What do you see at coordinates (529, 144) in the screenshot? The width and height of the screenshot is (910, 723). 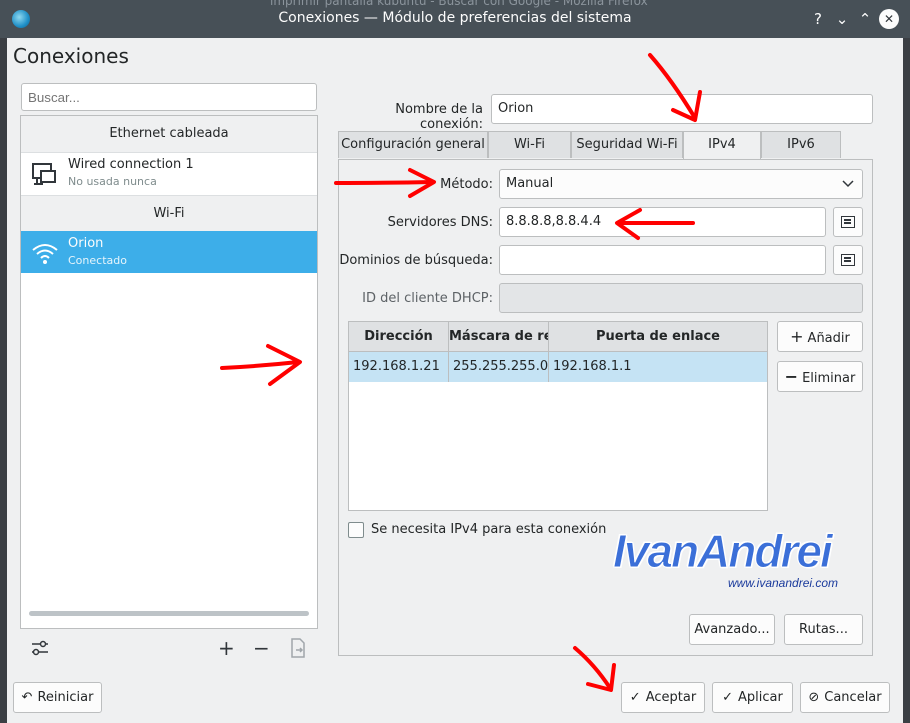 I see `tab-wifi: Wi-Fi` at bounding box center [529, 144].